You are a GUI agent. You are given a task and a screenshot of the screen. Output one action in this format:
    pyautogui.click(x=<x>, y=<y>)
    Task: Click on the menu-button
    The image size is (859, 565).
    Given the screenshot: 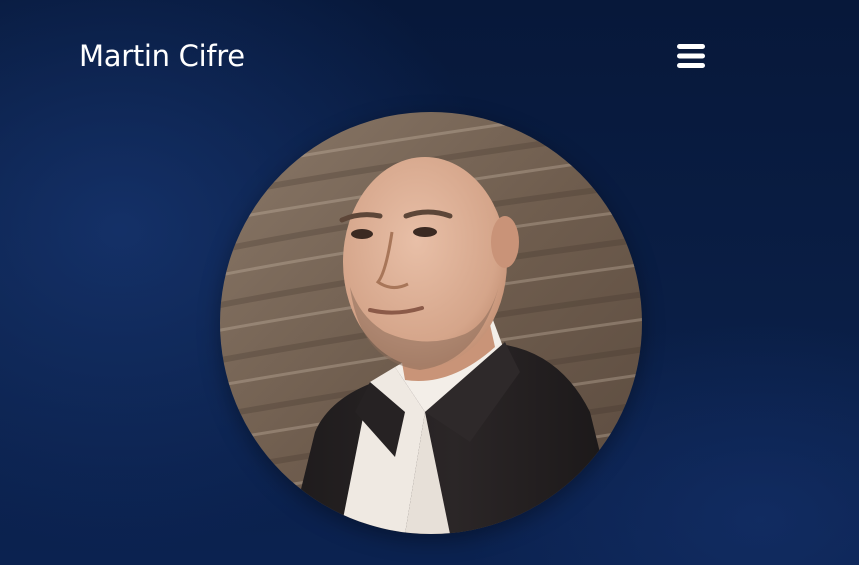 What is the action you would take?
    pyautogui.click(x=691, y=56)
    